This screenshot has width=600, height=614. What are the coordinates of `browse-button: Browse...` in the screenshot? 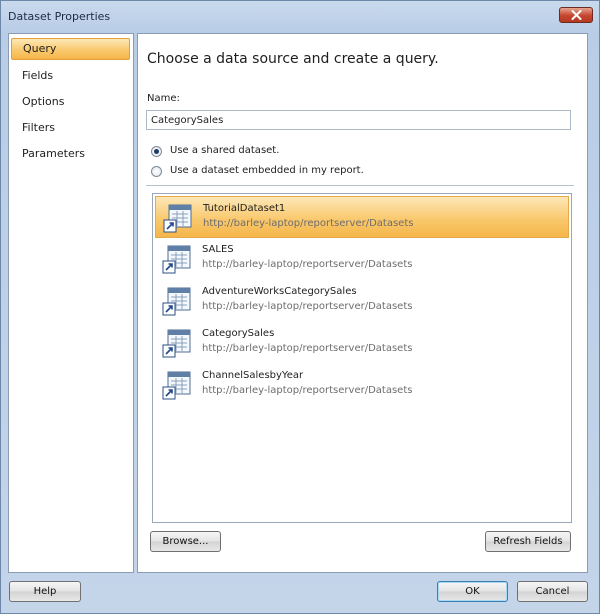 It's located at (185, 541).